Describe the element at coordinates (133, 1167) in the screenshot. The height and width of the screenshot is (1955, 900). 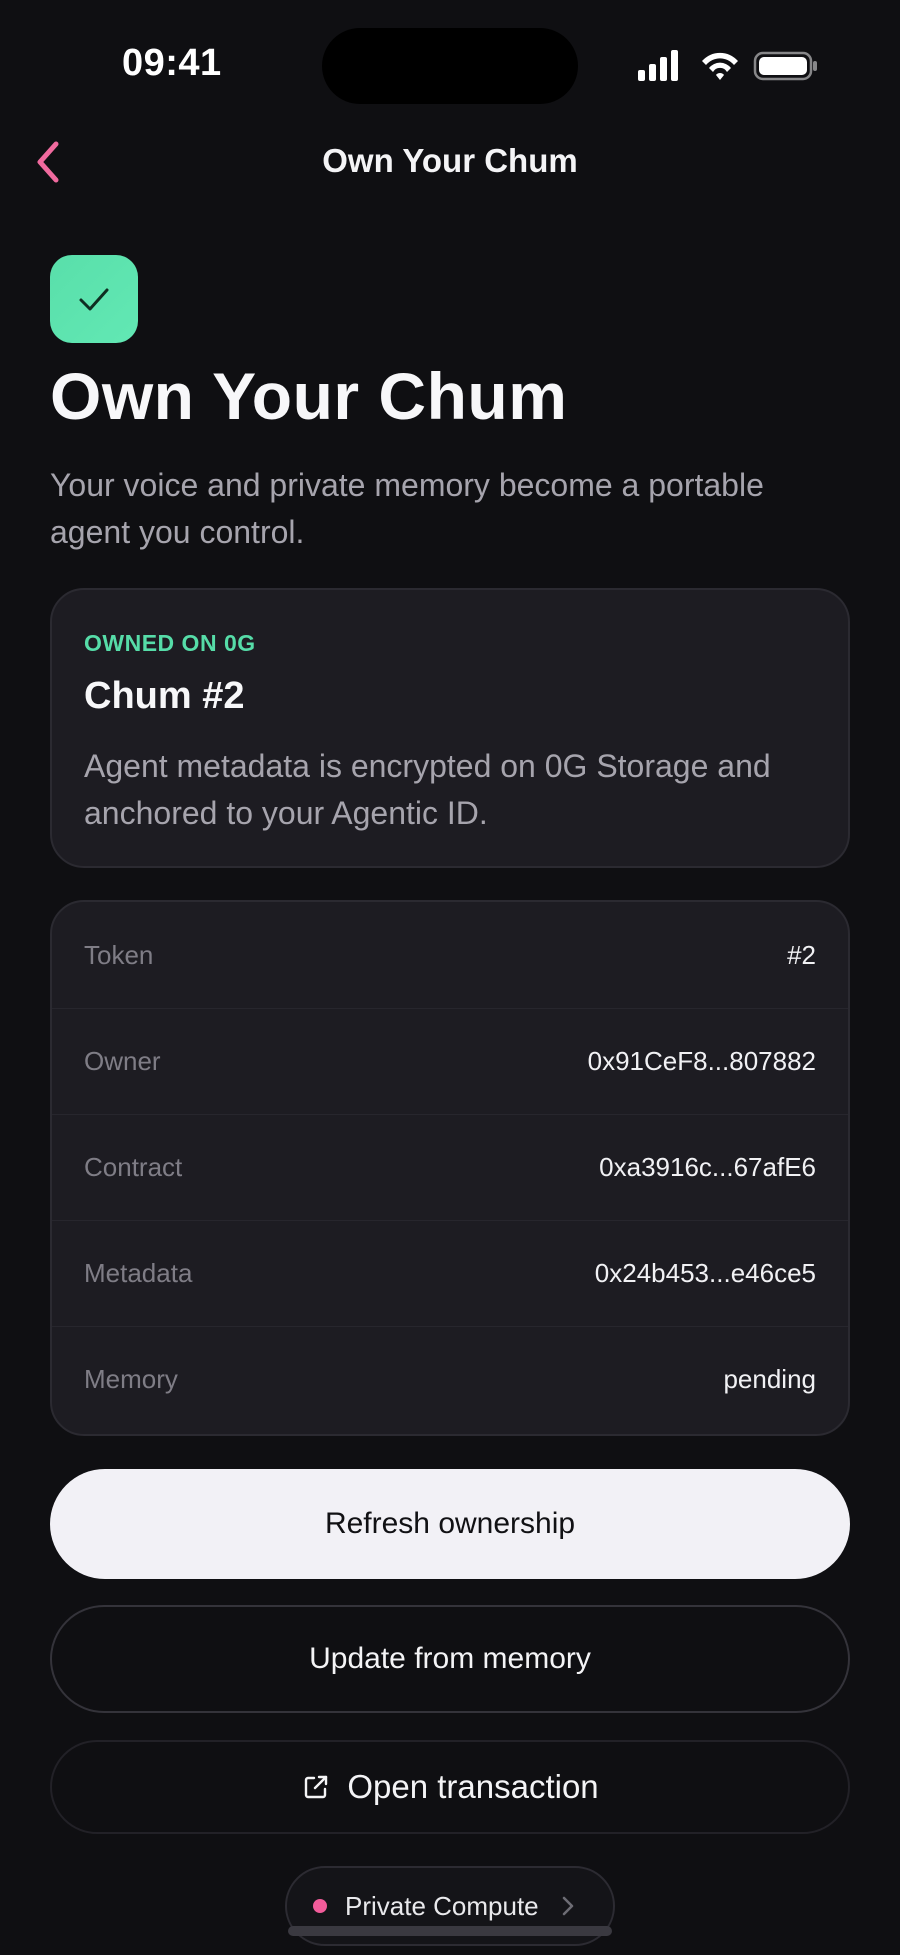
I see `detail-label: Contract` at that location.